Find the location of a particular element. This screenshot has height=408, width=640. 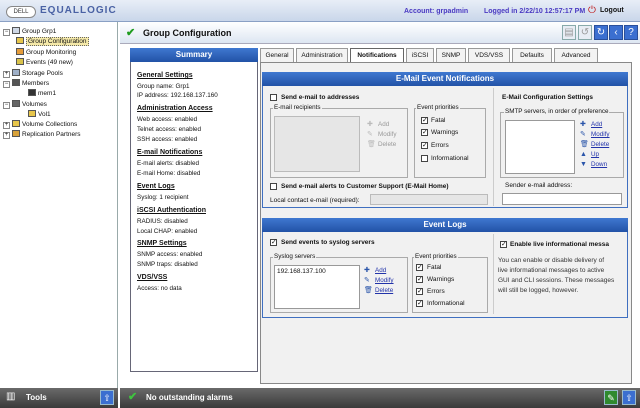

smtp-modify-button: Modify is located at coordinates (600, 134).